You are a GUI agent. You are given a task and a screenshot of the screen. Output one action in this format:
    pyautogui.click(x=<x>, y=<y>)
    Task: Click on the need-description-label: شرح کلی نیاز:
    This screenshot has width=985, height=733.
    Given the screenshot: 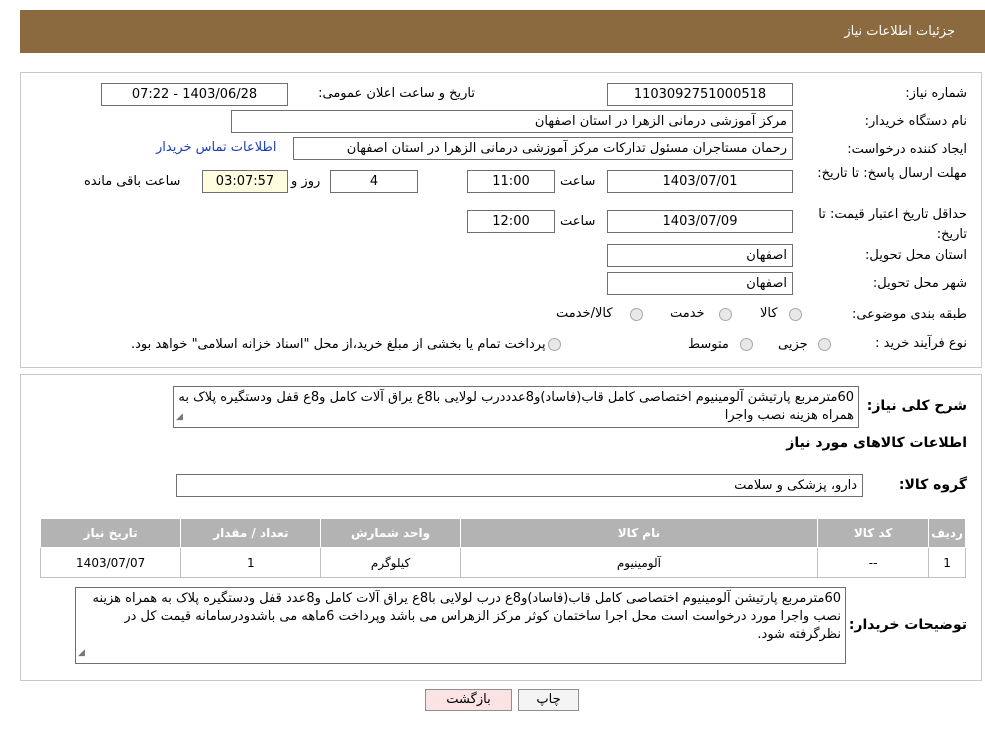 What is the action you would take?
    pyautogui.click(x=916, y=406)
    